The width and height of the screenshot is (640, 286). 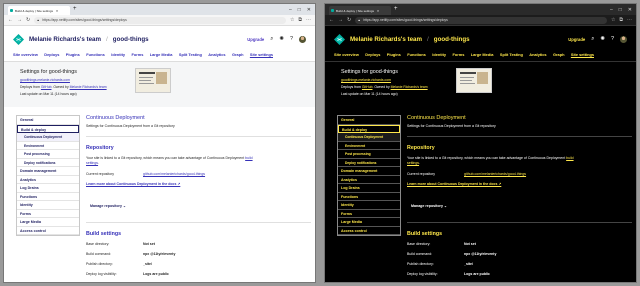 What do you see at coordinates (340, 20) in the screenshot?
I see `forward-icon: →` at bounding box center [340, 20].